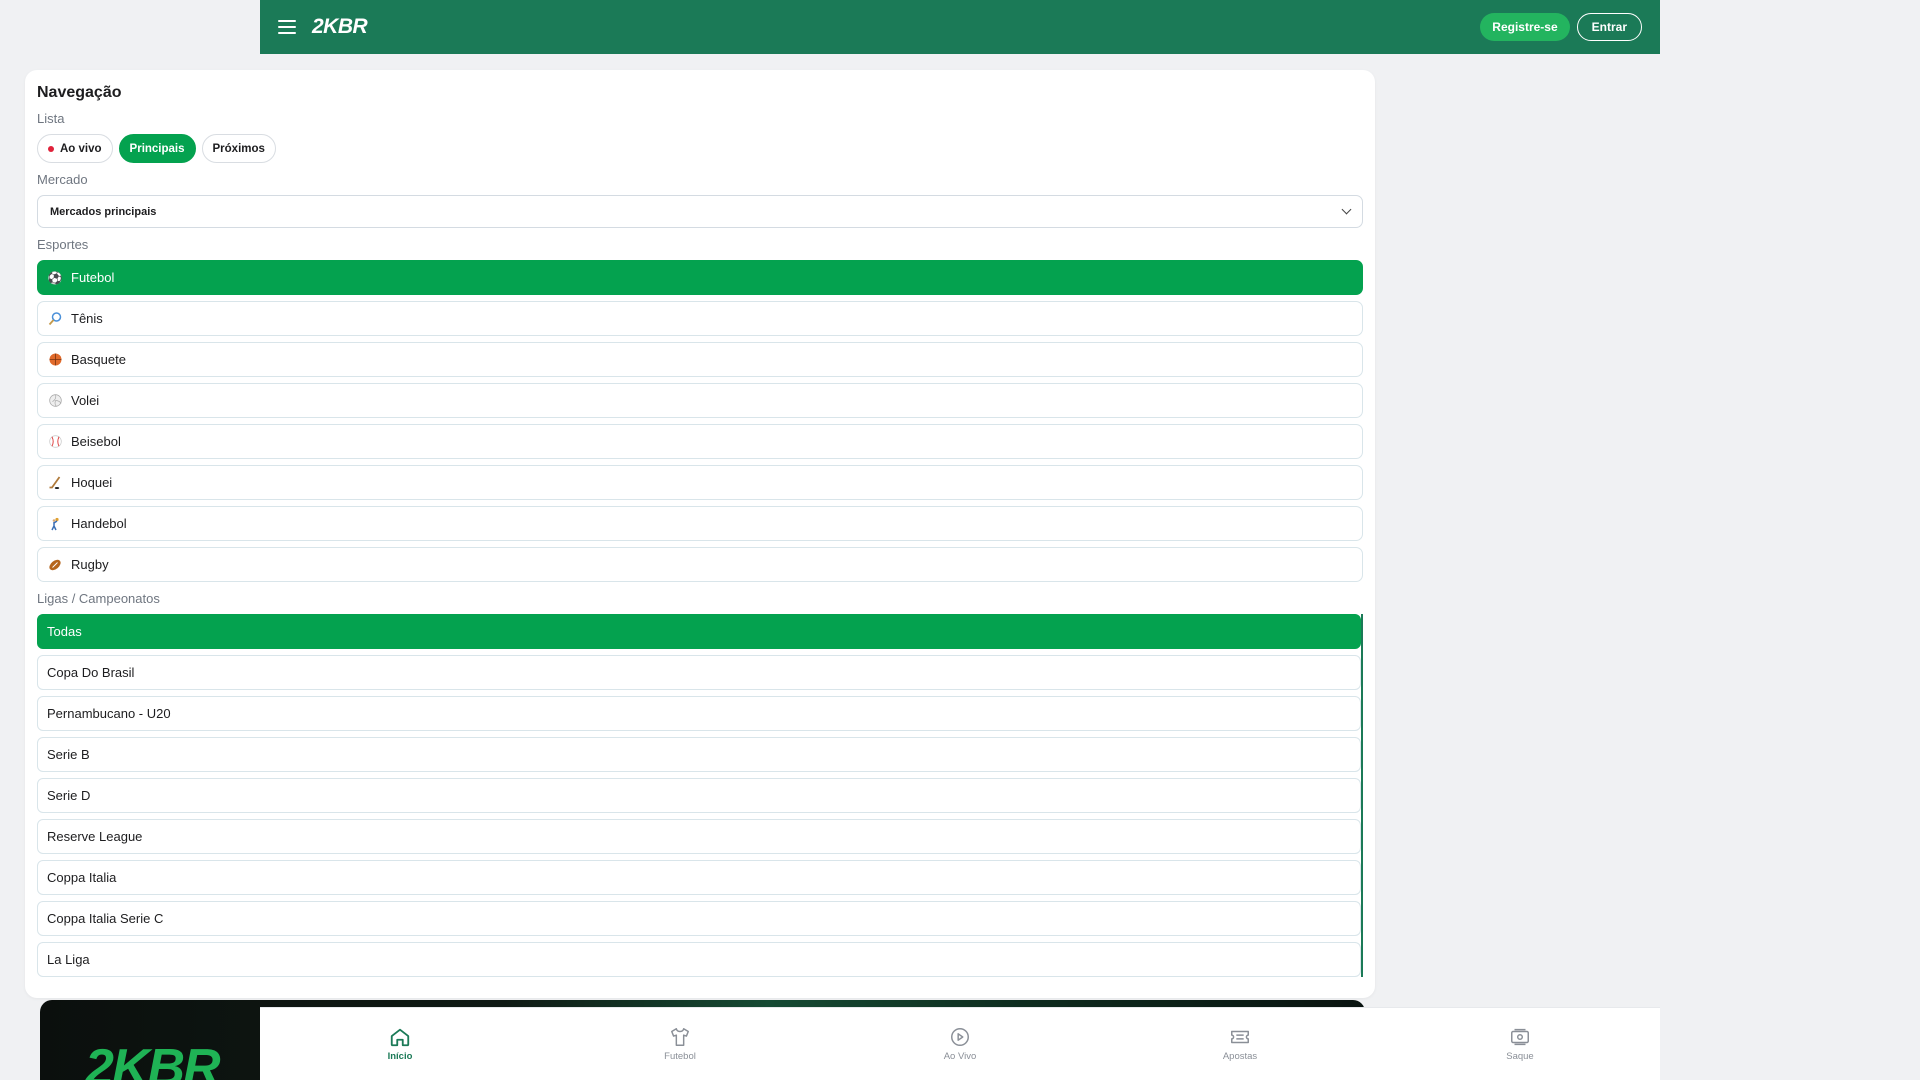 The height and width of the screenshot is (1080, 1920). What do you see at coordinates (700, 277) in the screenshot?
I see `sport-item-futebol: ⚽ Futebol` at bounding box center [700, 277].